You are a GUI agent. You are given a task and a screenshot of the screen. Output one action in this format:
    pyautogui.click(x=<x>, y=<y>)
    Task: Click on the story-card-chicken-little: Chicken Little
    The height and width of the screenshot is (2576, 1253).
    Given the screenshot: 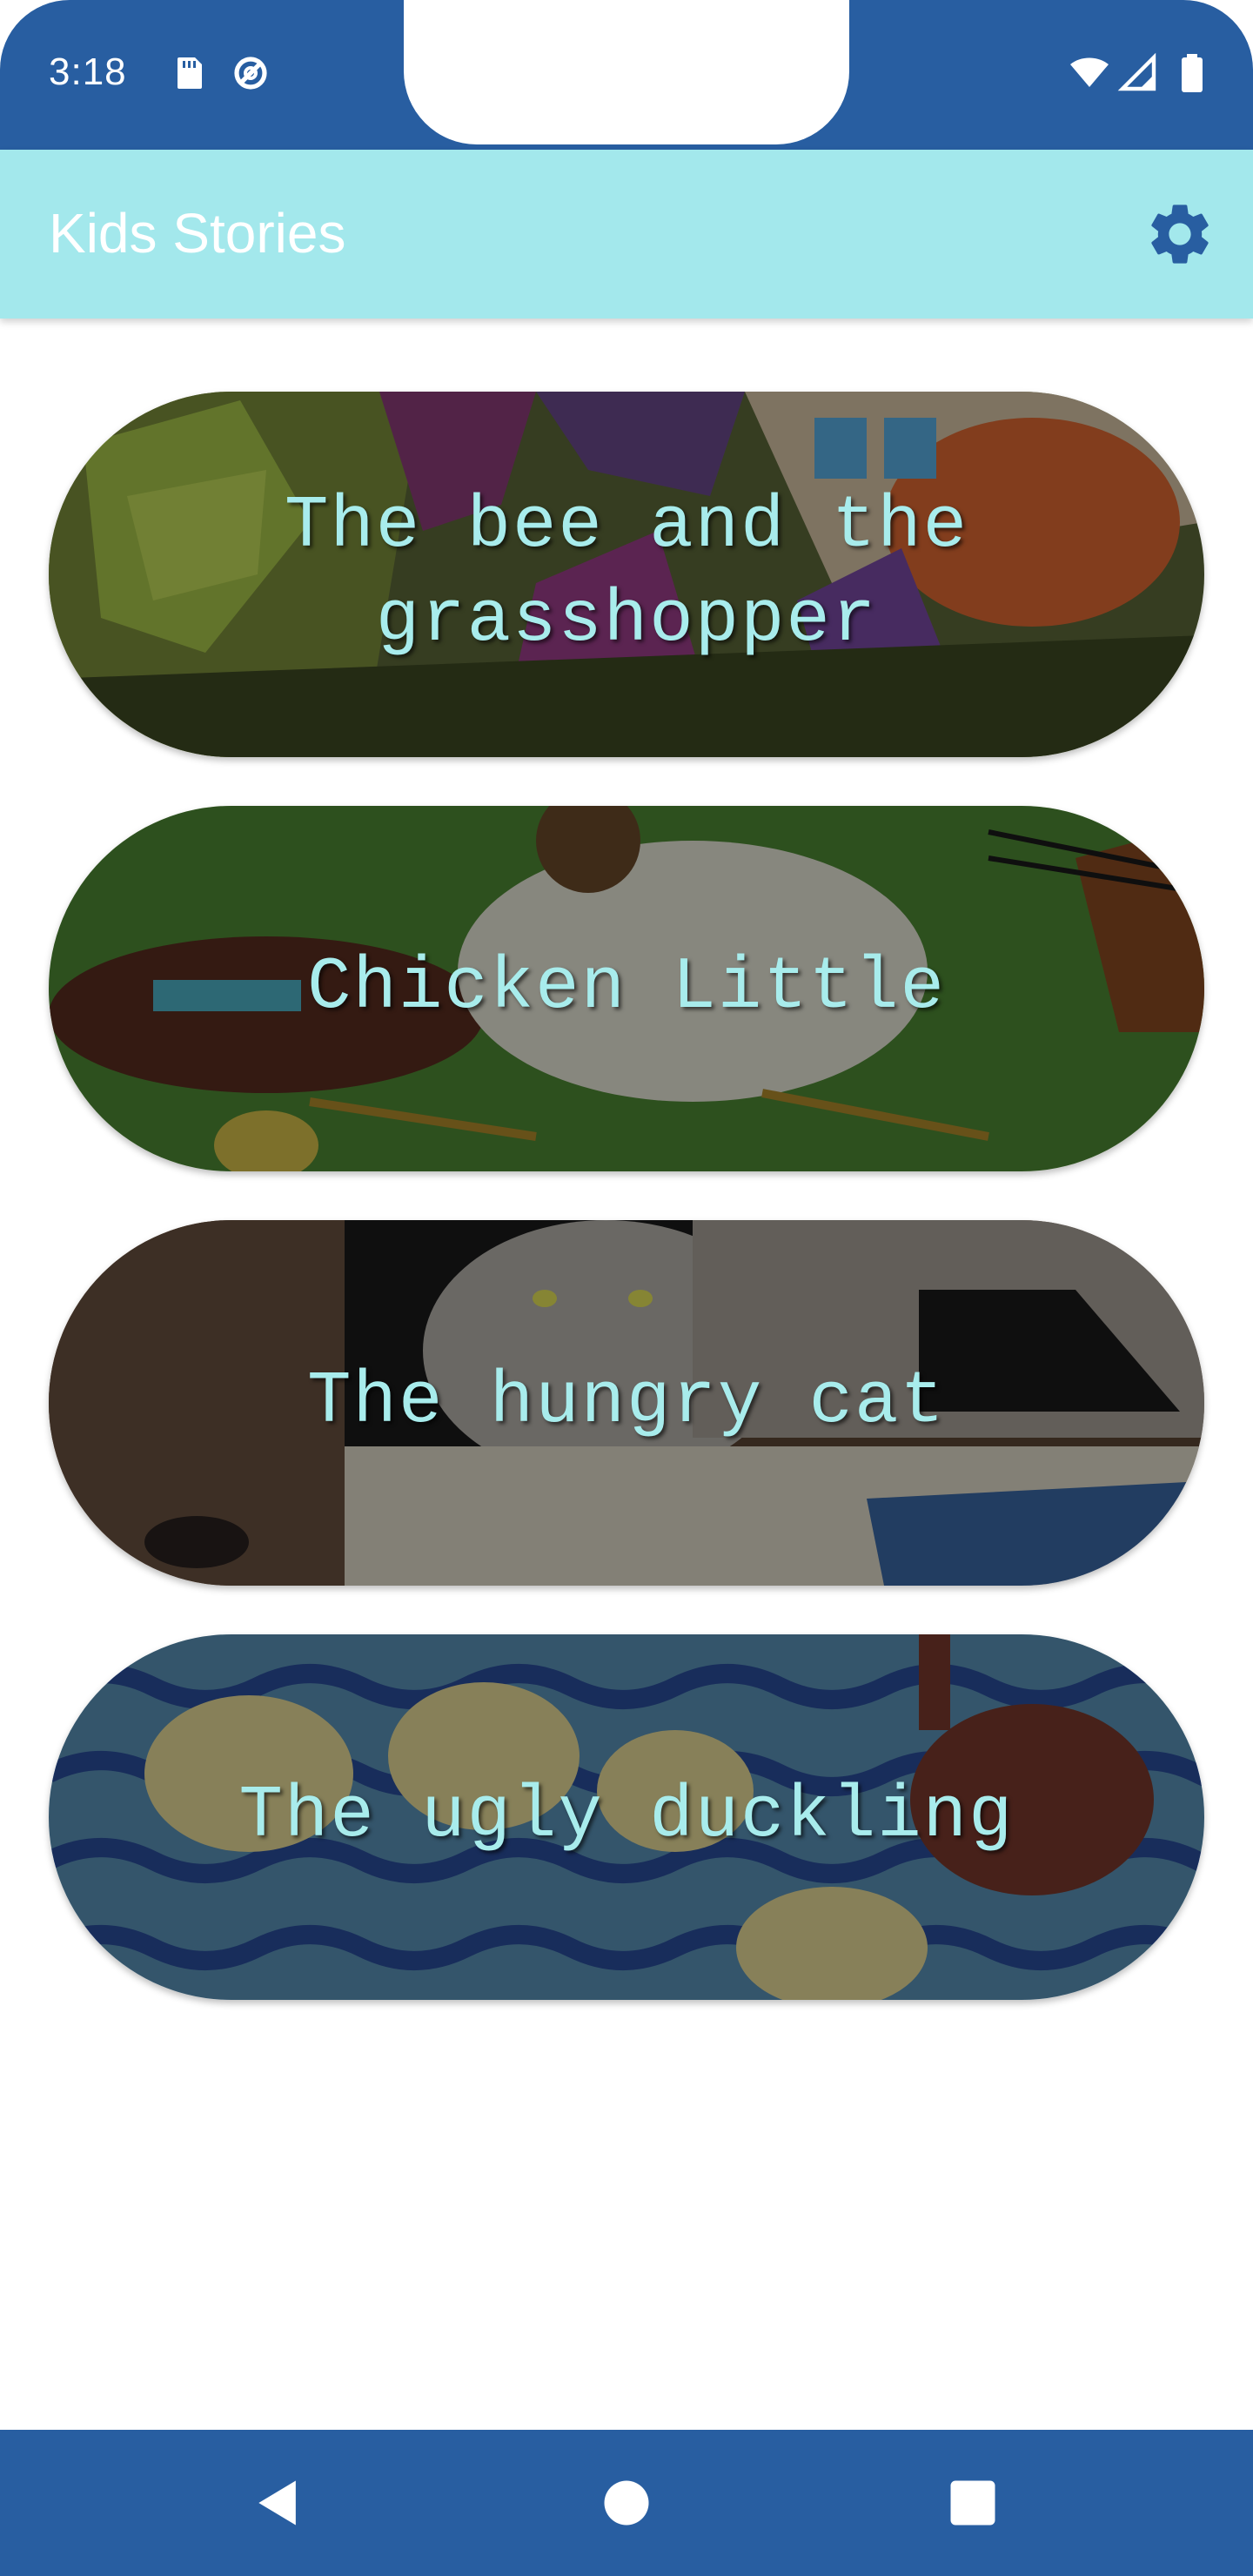 What is the action you would take?
    pyautogui.click(x=626, y=989)
    